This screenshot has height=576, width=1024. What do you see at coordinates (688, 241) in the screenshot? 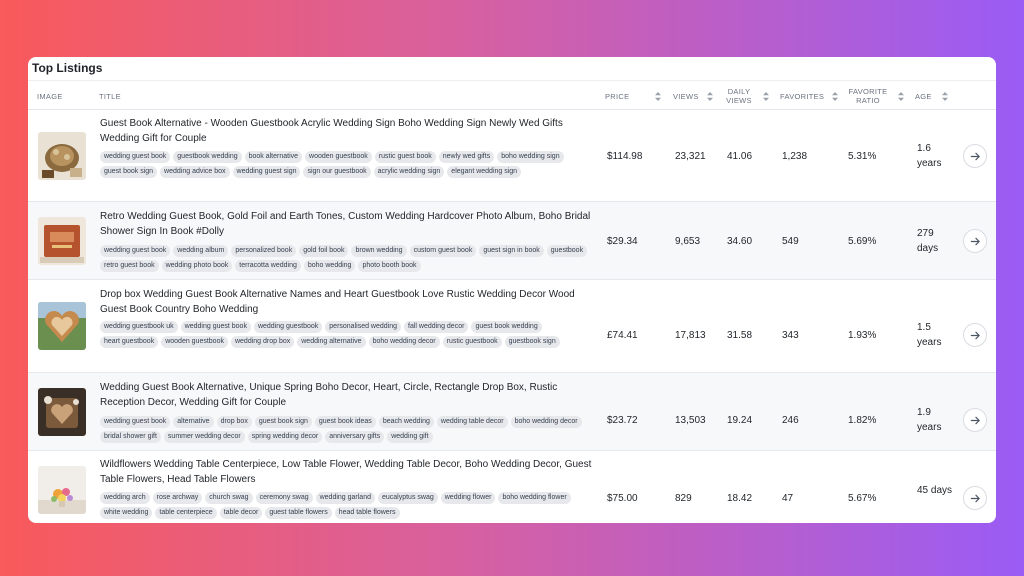
I see `listing-views: 9,653` at bounding box center [688, 241].